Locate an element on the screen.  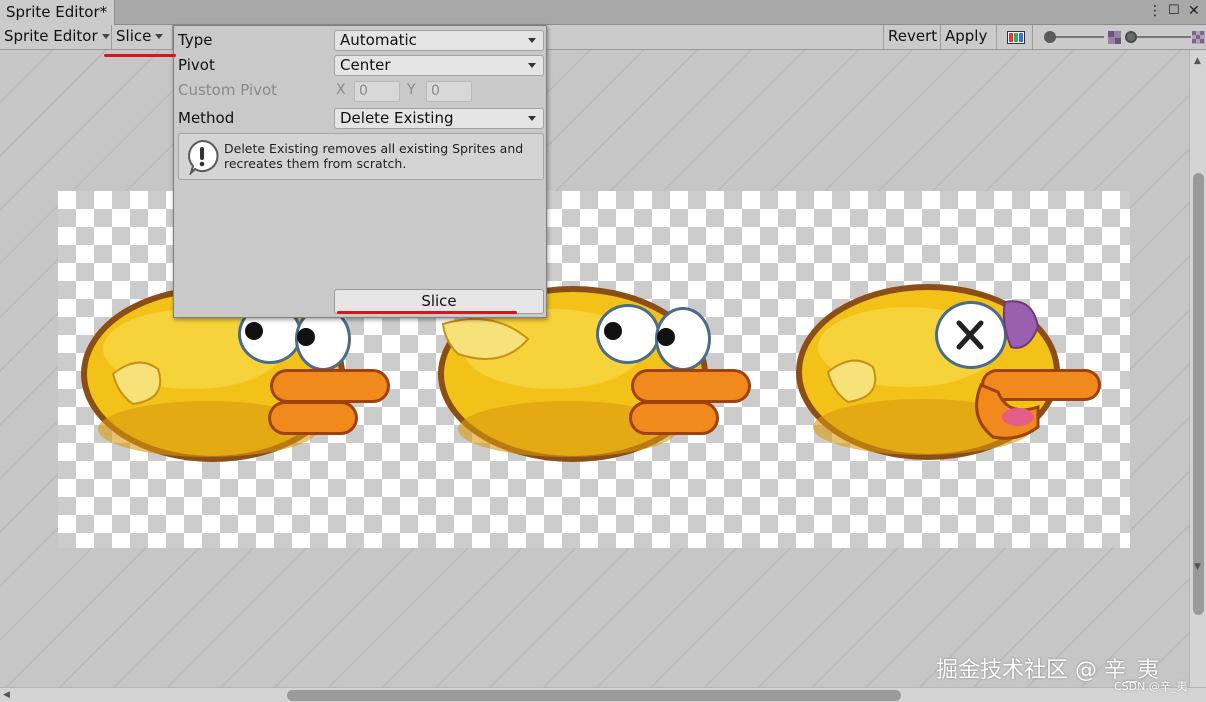
window-tab-bar: Sprite Editor* ⋮ ☐ ✕ is located at coordinates (603, 12).